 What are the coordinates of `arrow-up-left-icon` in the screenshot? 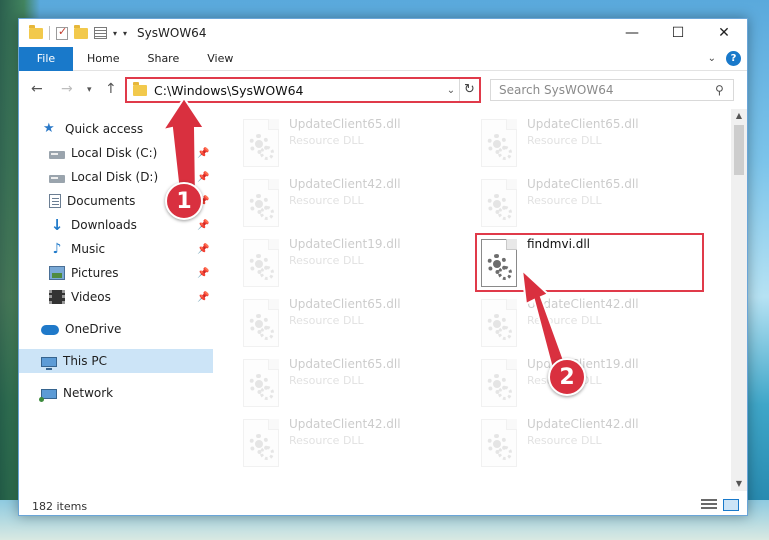 It's located at (544, 318).